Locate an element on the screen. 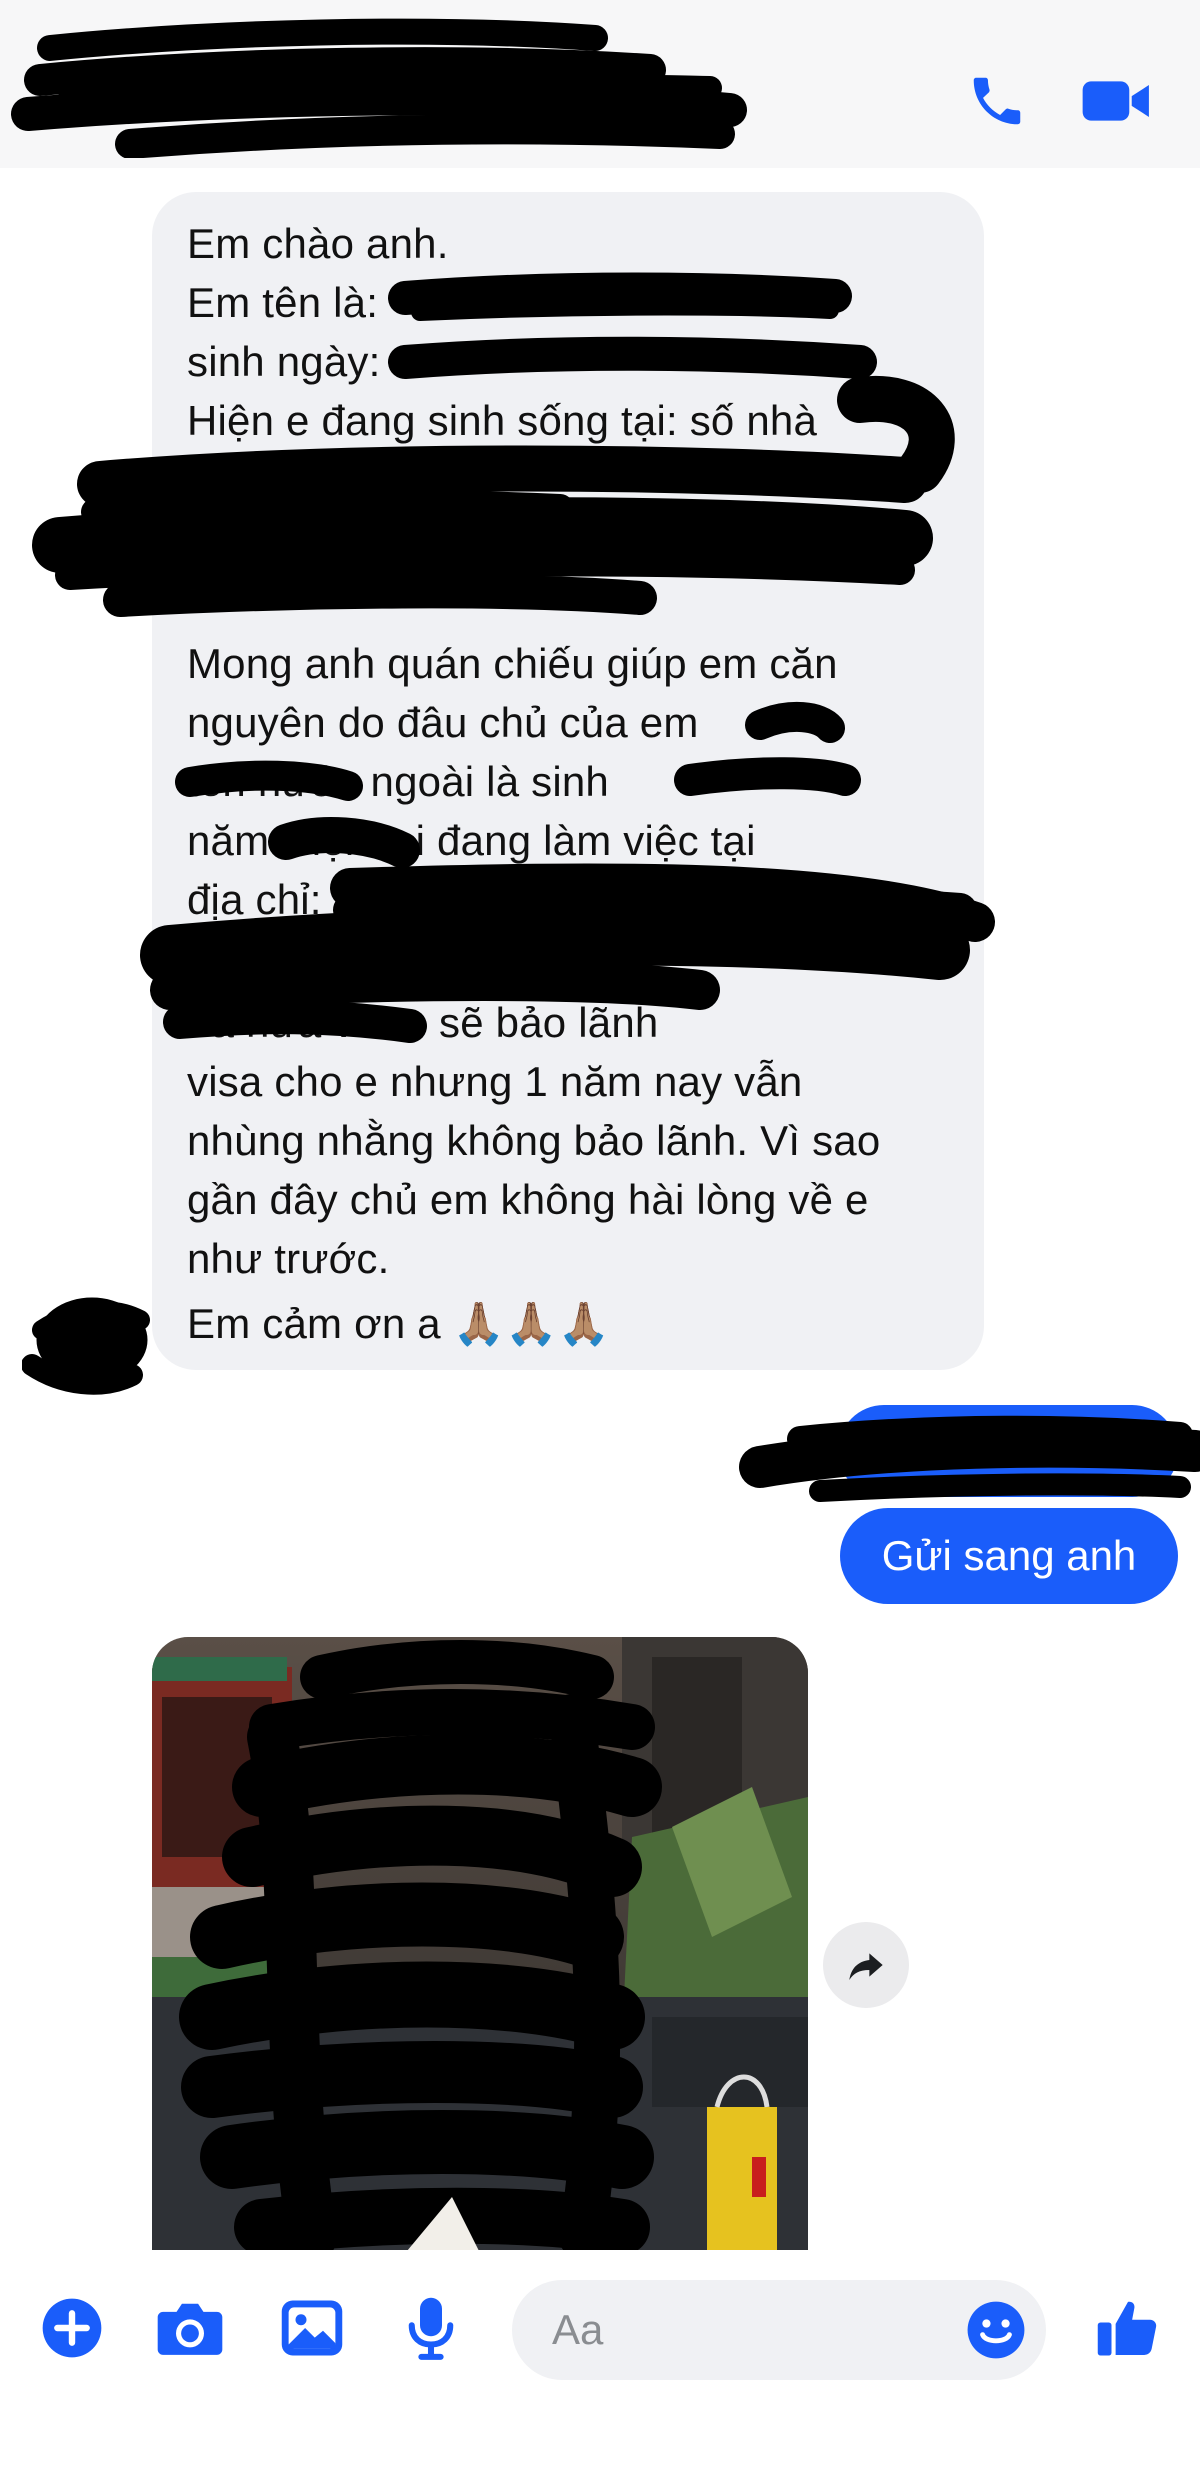 The width and height of the screenshot is (1200, 2487). message-text-line: năm Hiện tại đang làm việc tại is located at coordinates (471, 840).